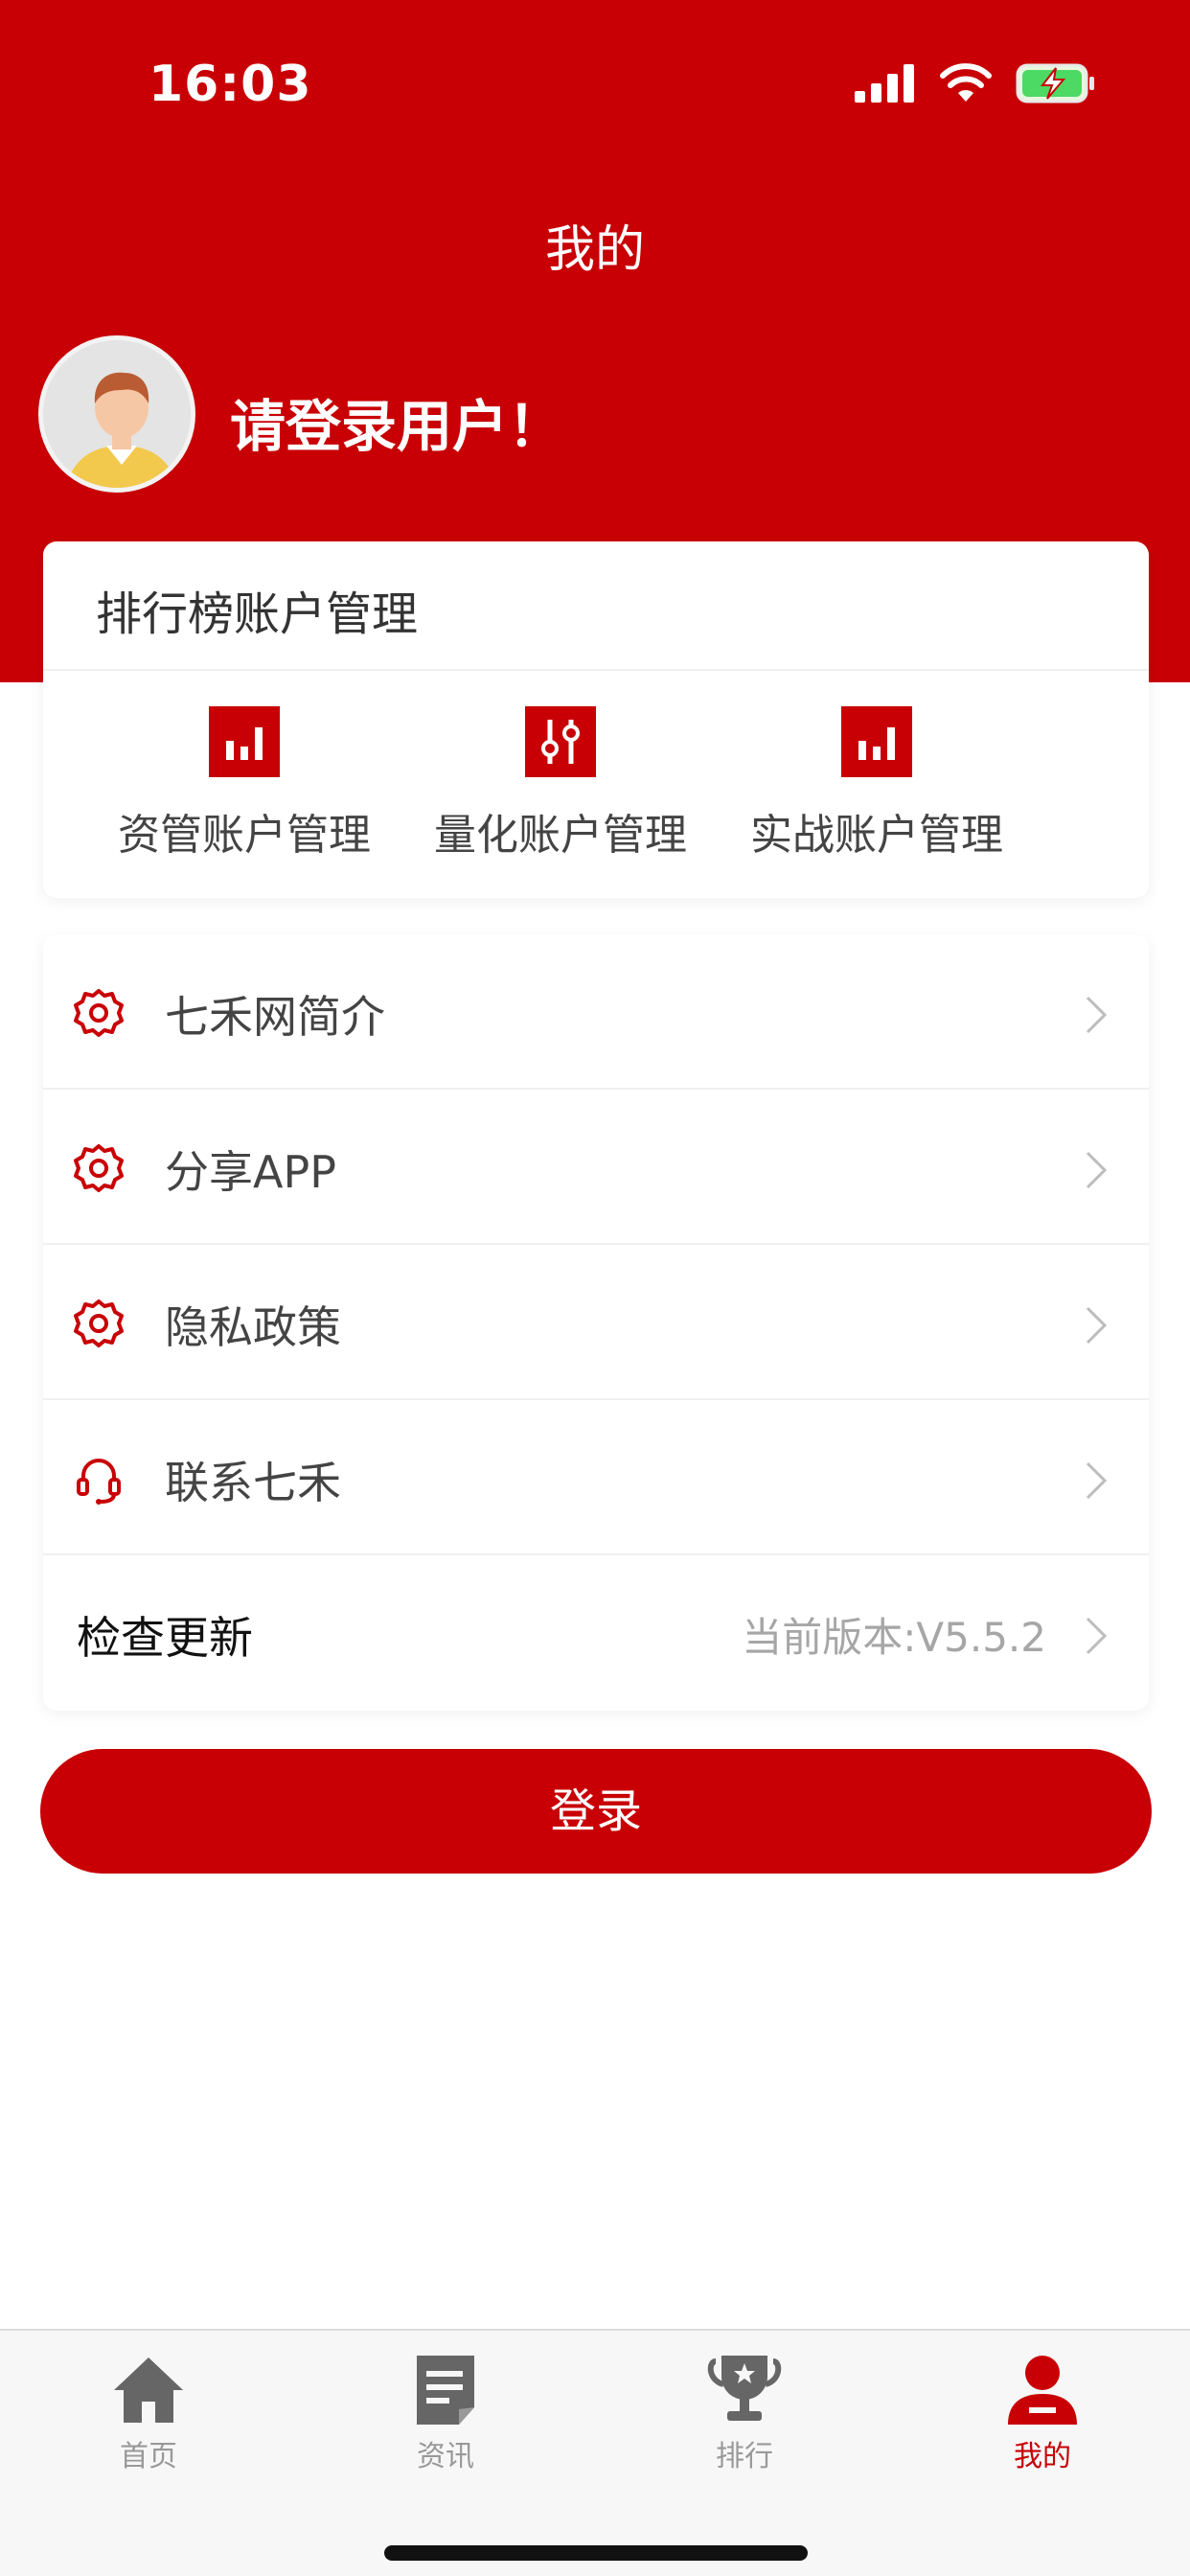 The height and width of the screenshot is (2576, 1190). What do you see at coordinates (560, 835) in the screenshot?
I see `rank-item-label: 量化账户管理` at bounding box center [560, 835].